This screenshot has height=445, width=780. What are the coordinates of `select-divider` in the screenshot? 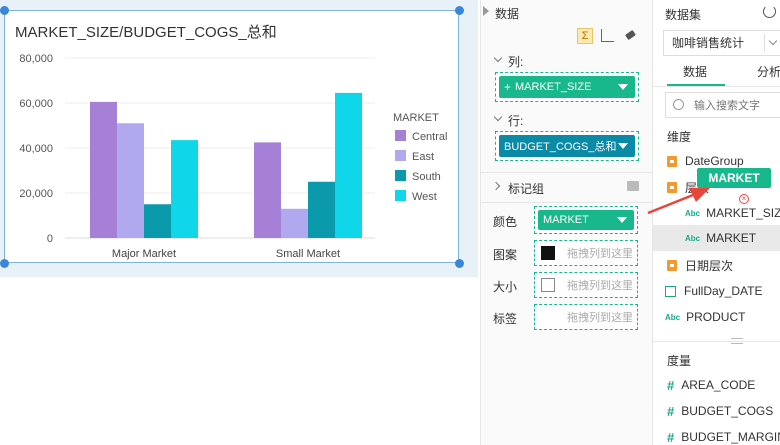 It's located at (764, 43).